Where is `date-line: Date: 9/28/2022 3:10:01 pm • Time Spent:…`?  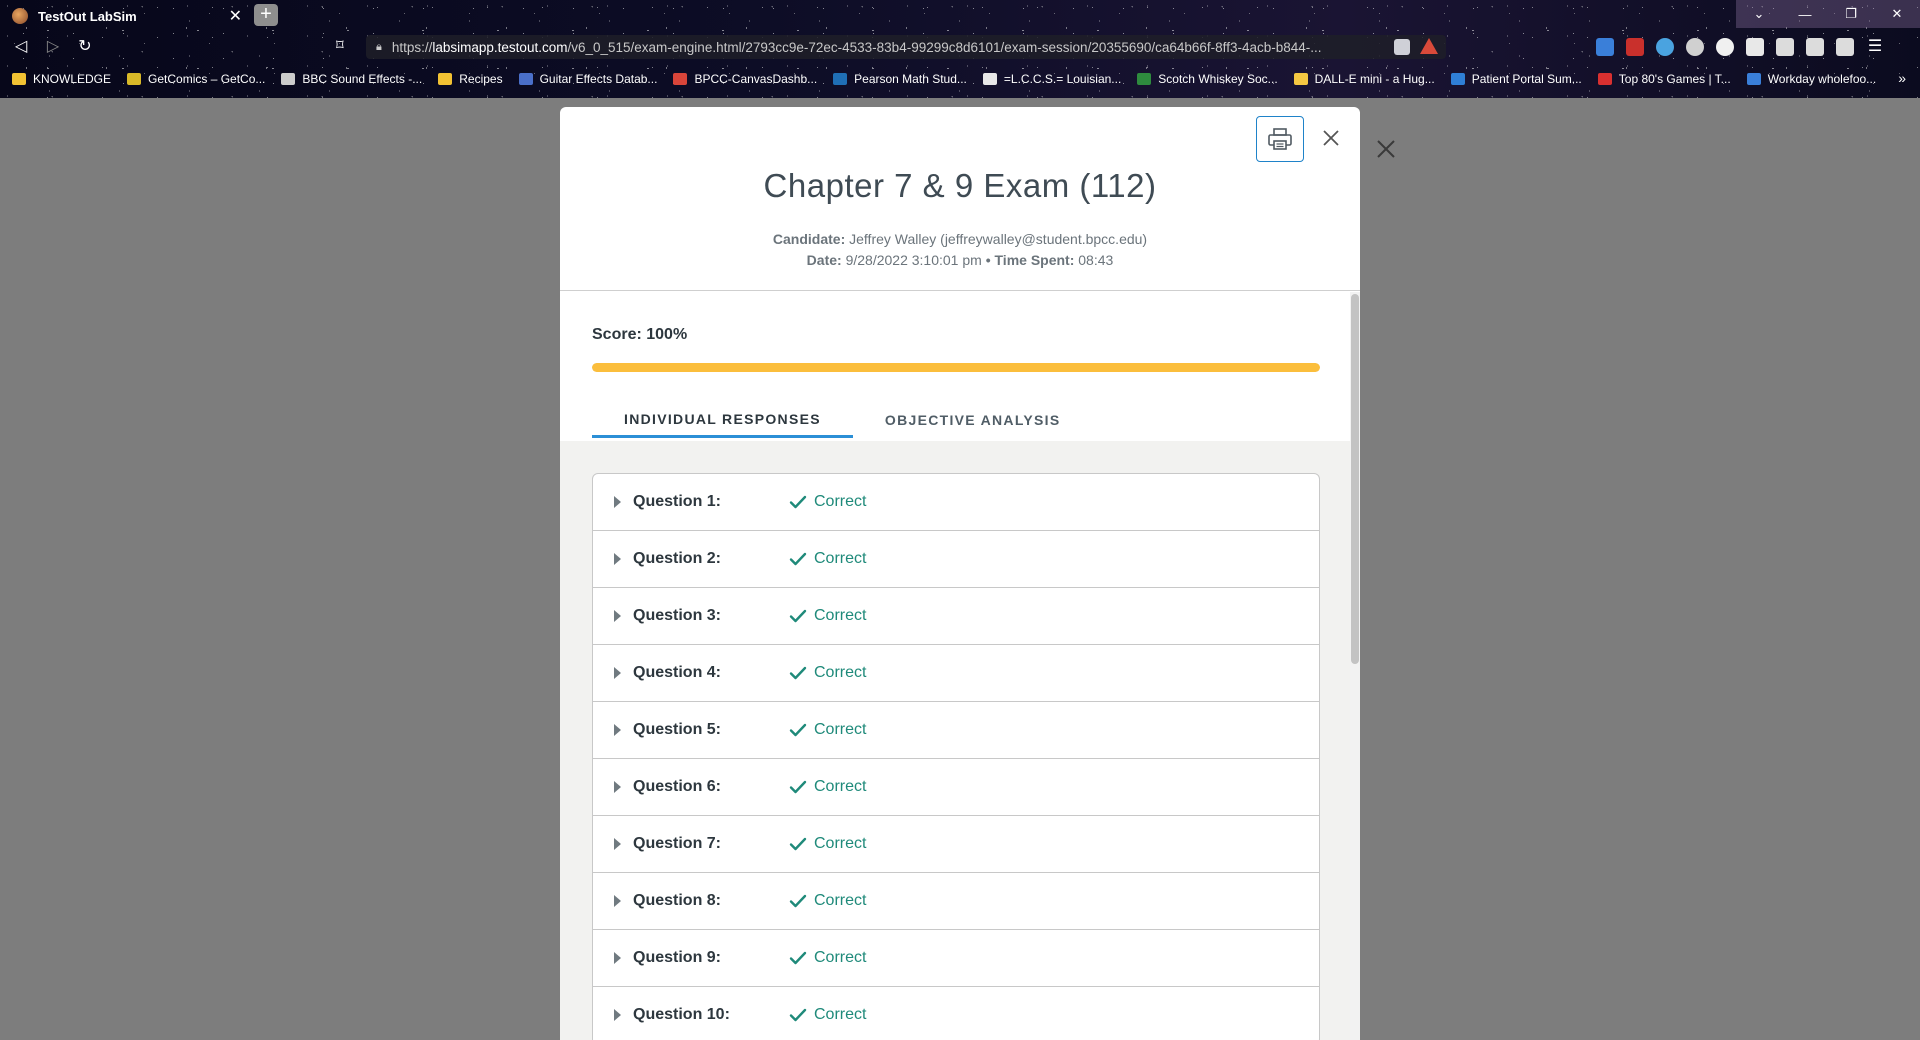
date-line: Date: 9/28/2022 3:10:01 pm • Time Spent:… is located at coordinates (960, 260).